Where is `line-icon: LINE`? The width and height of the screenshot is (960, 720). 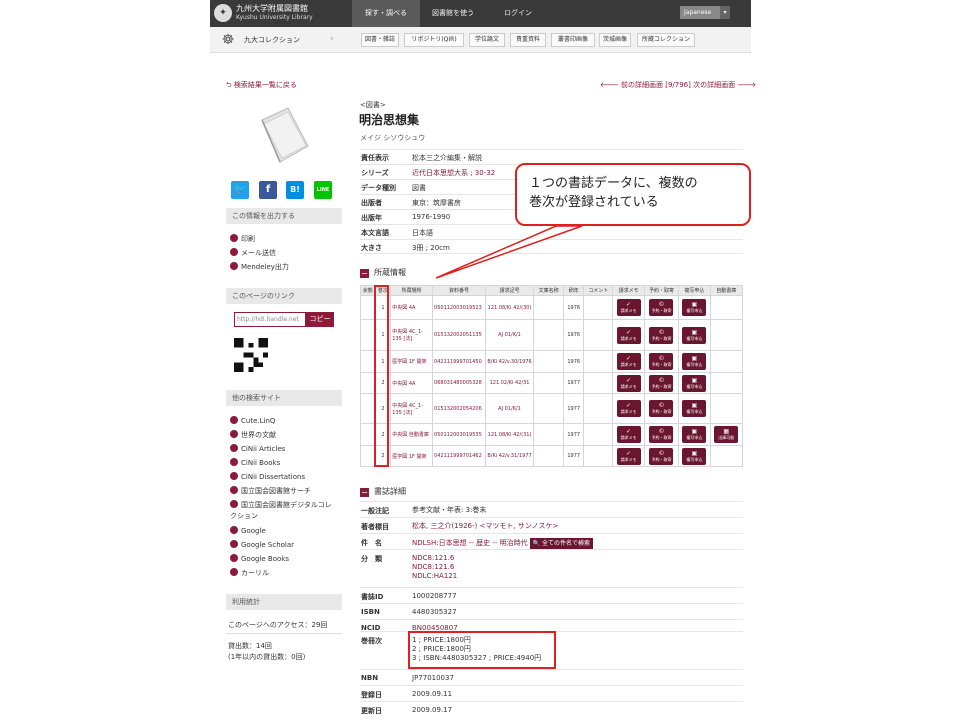 line-icon: LINE is located at coordinates (323, 190).